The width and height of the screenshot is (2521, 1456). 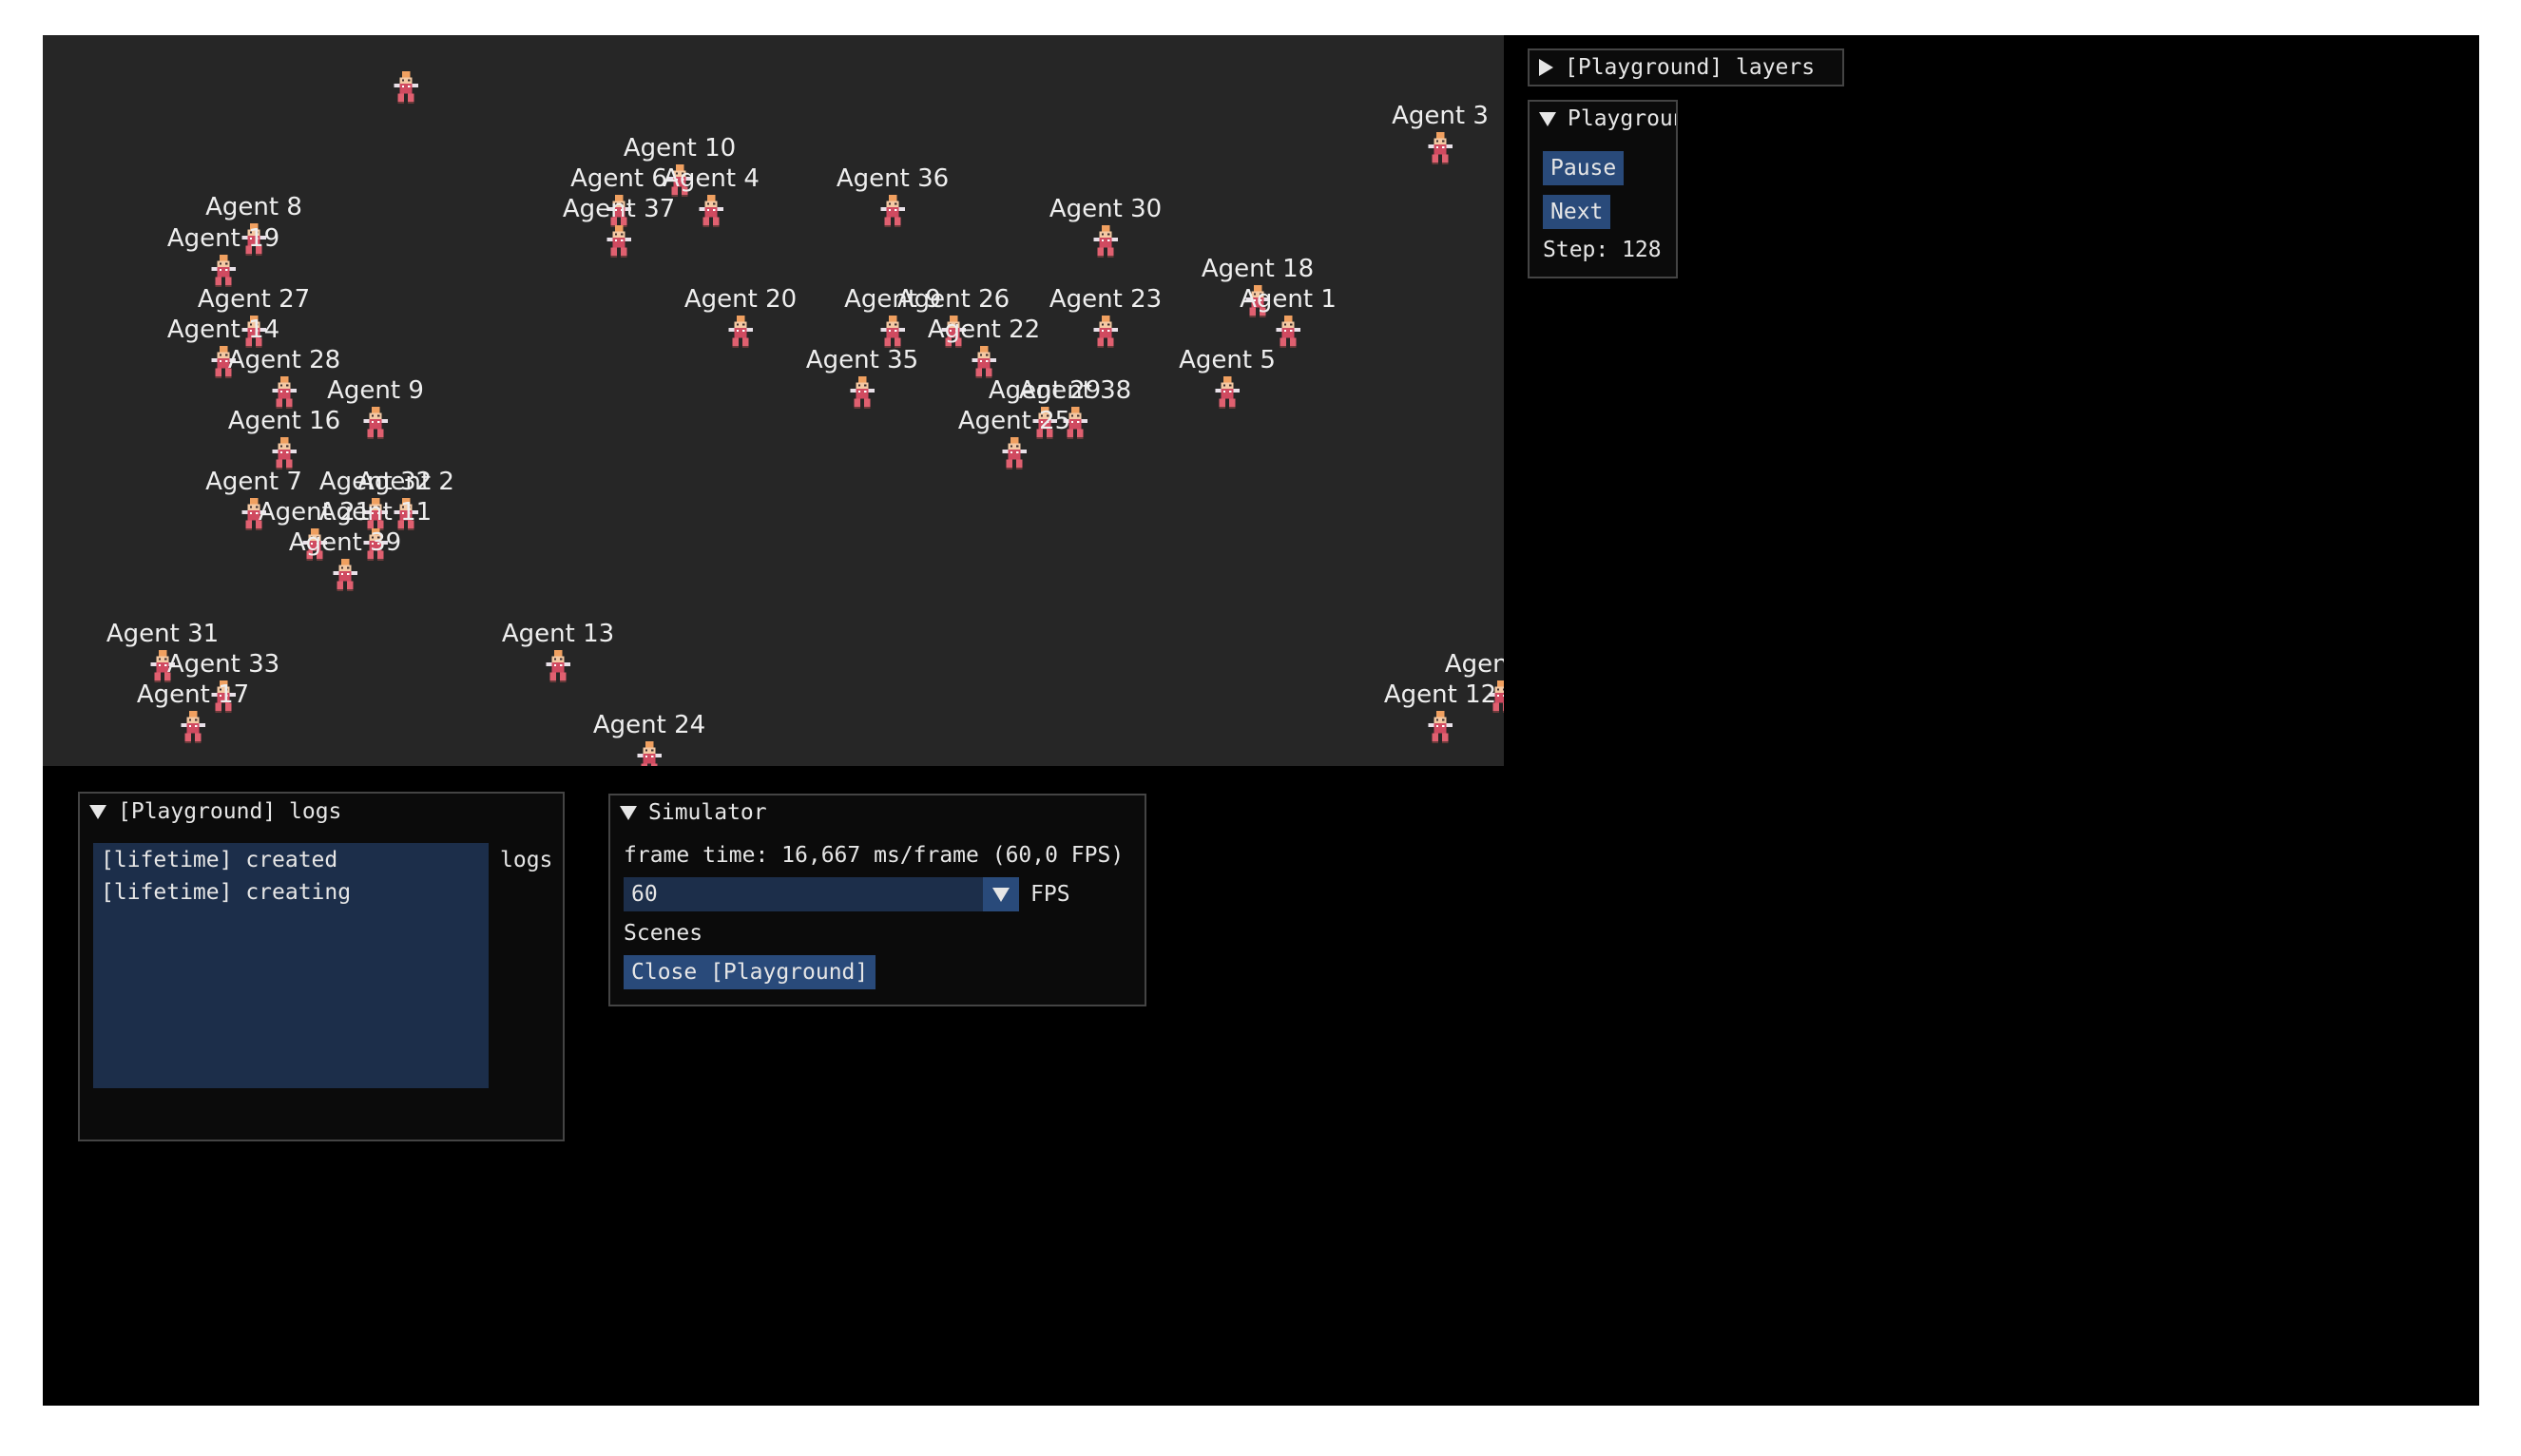 I want to click on agent-label: Agent 17, so click(x=193, y=694).